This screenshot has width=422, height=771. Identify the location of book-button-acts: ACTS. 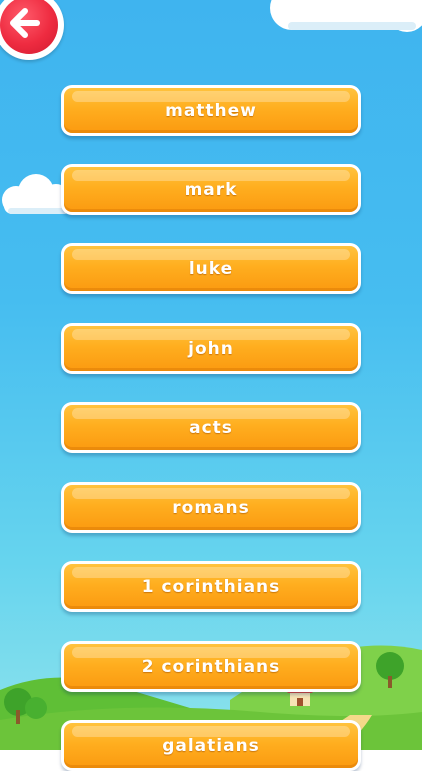
(211, 427).